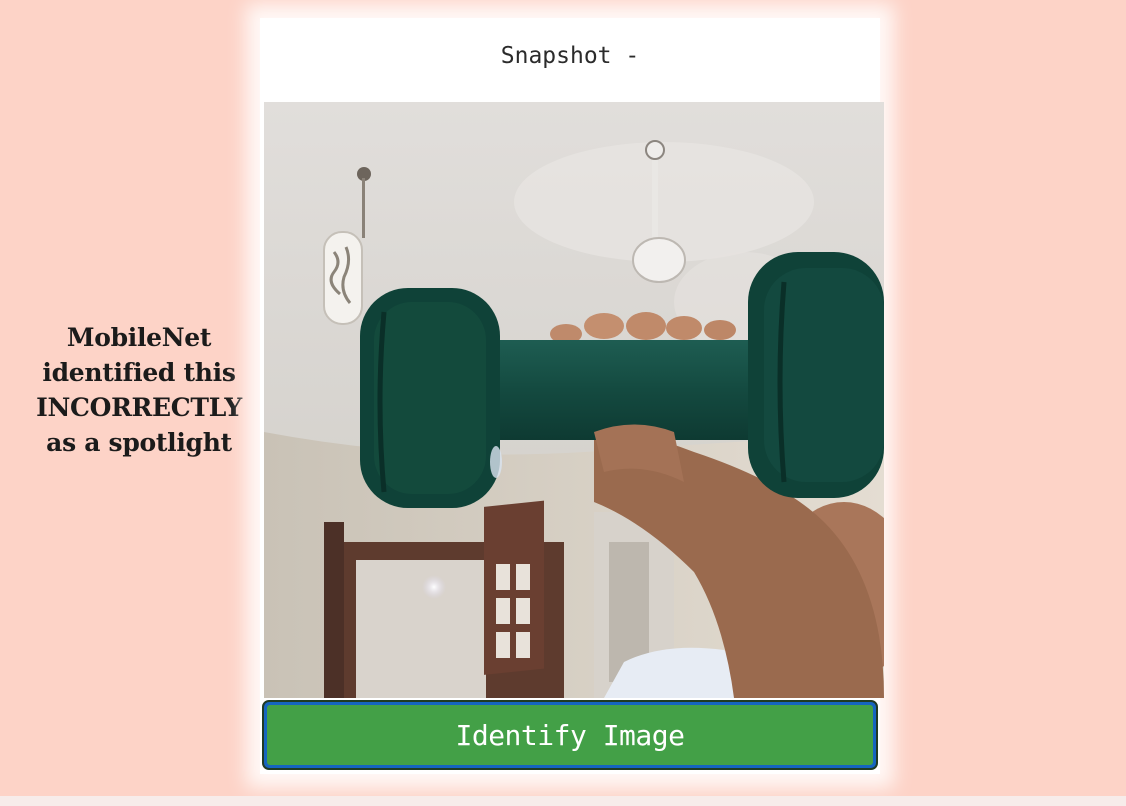  Describe the element at coordinates (563, 801) in the screenshot. I see `page-footer-strip` at that location.